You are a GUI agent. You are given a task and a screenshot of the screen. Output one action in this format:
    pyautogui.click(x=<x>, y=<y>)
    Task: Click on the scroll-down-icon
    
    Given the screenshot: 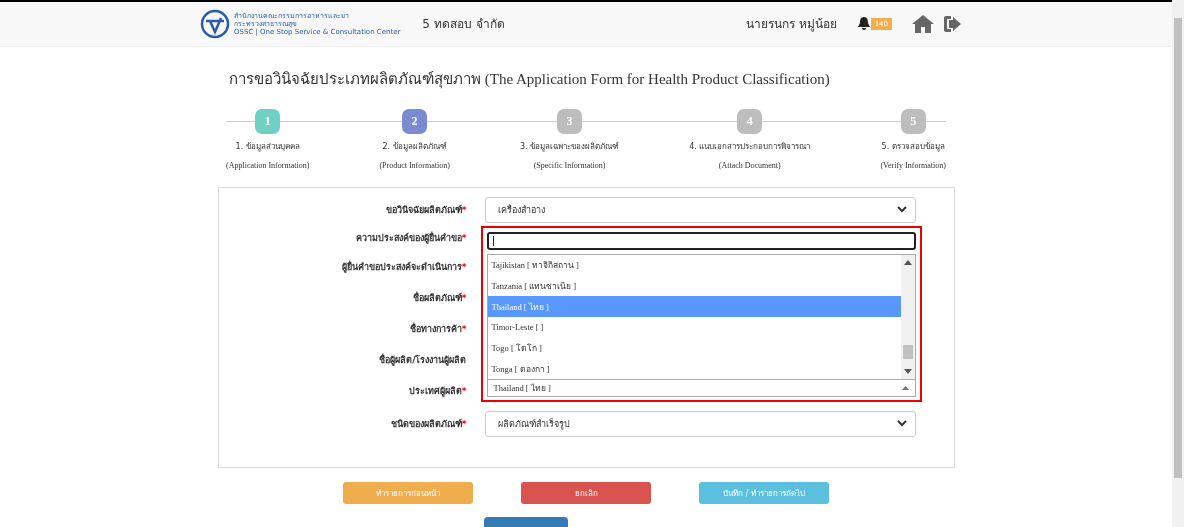 What is the action you would take?
    pyautogui.click(x=907, y=371)
    